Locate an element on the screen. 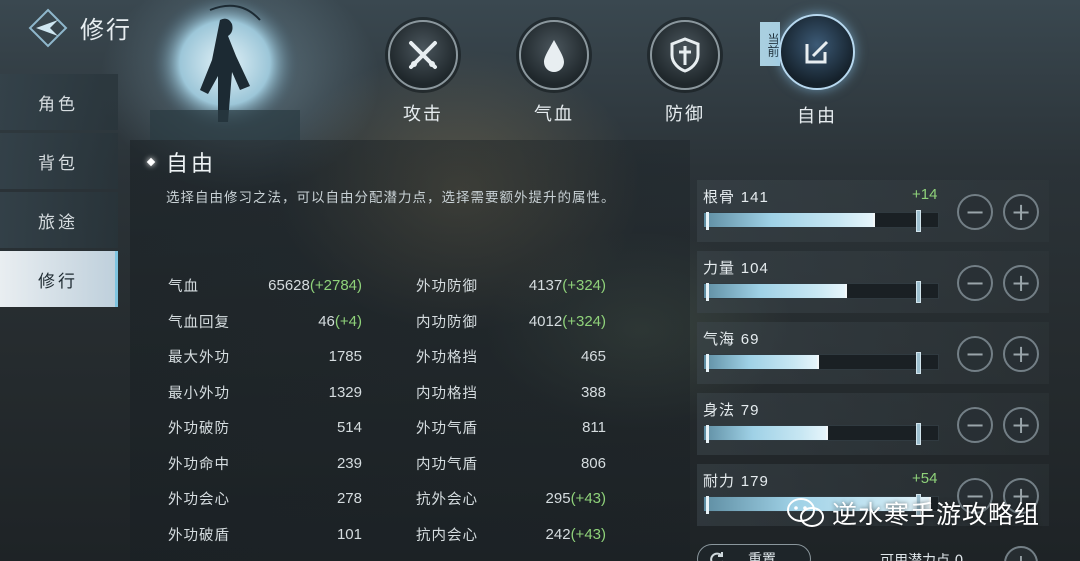  stat-name: 抗内会心 is located at coordinates (447, 535).